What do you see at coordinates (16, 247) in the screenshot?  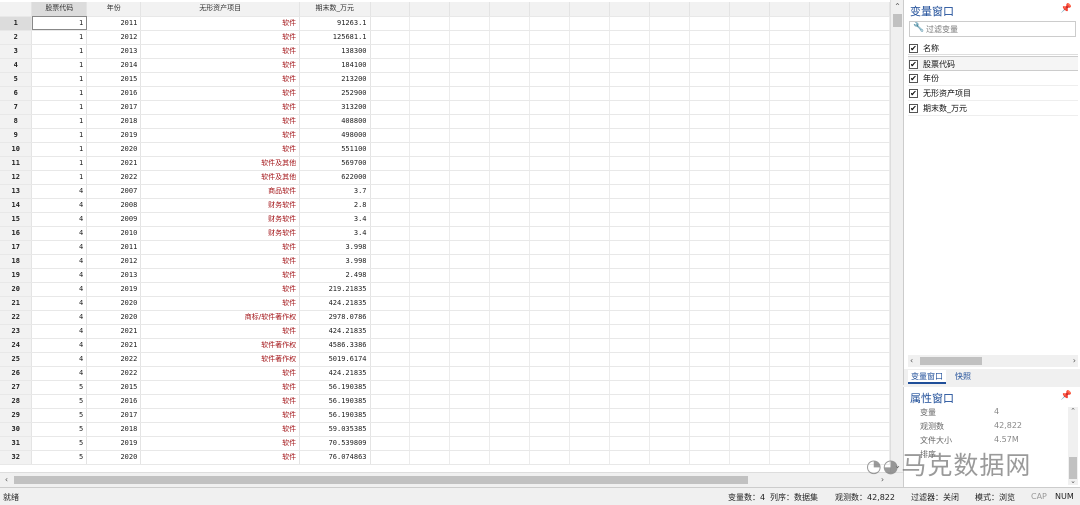 I see `row-number: 17` at bounding box center [16, 247].